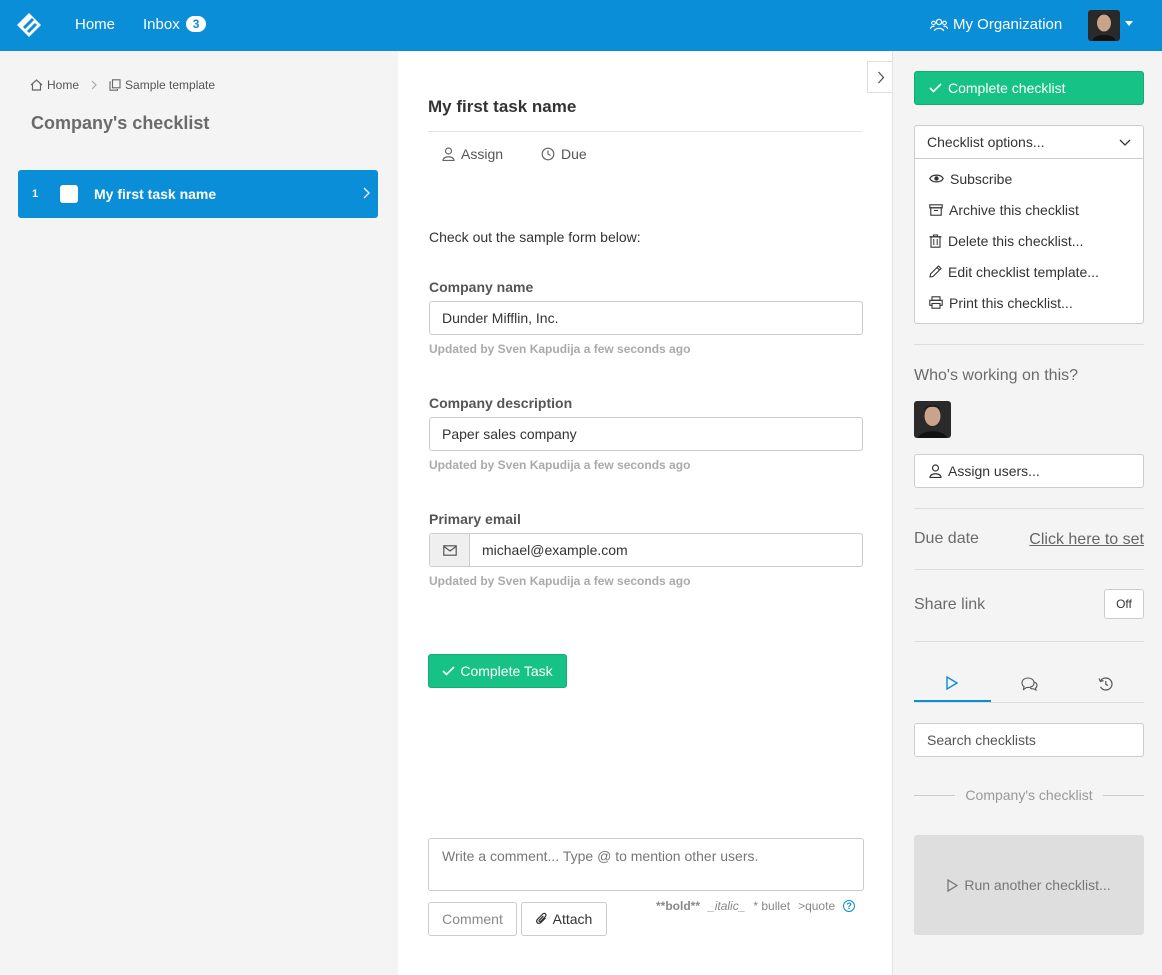 This screenshot has height=975, width=1162. I want to click on attach-button: Attach, so click(564, 919).